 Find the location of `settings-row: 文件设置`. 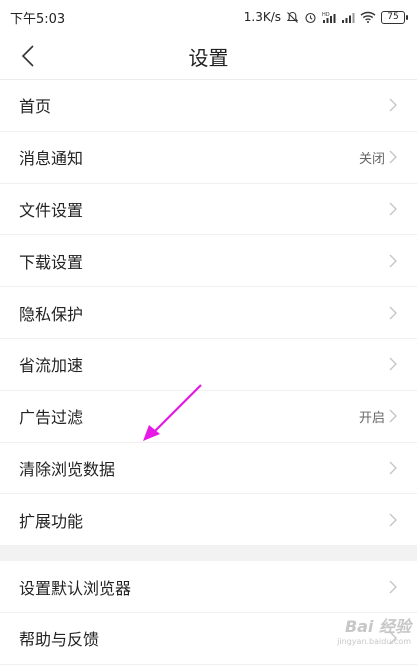

settings-row: 文件设置 is located at coordinates (208, 210).